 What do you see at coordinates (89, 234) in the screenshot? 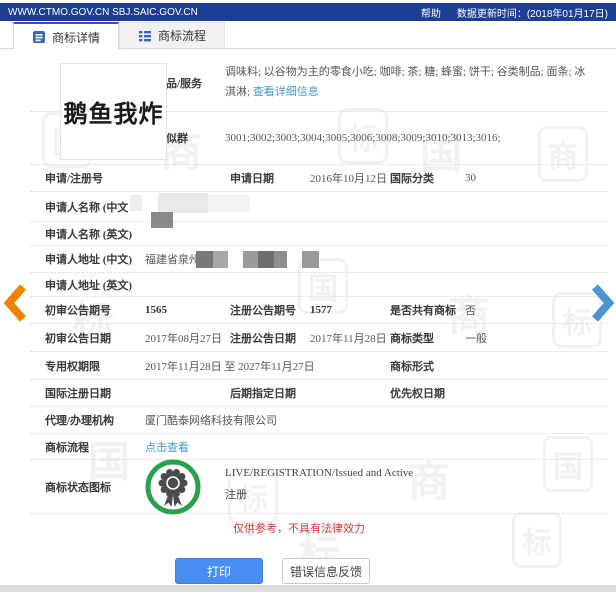
I see `field-label: 申请人名称 (英文)` at bounding box center [89, 234].